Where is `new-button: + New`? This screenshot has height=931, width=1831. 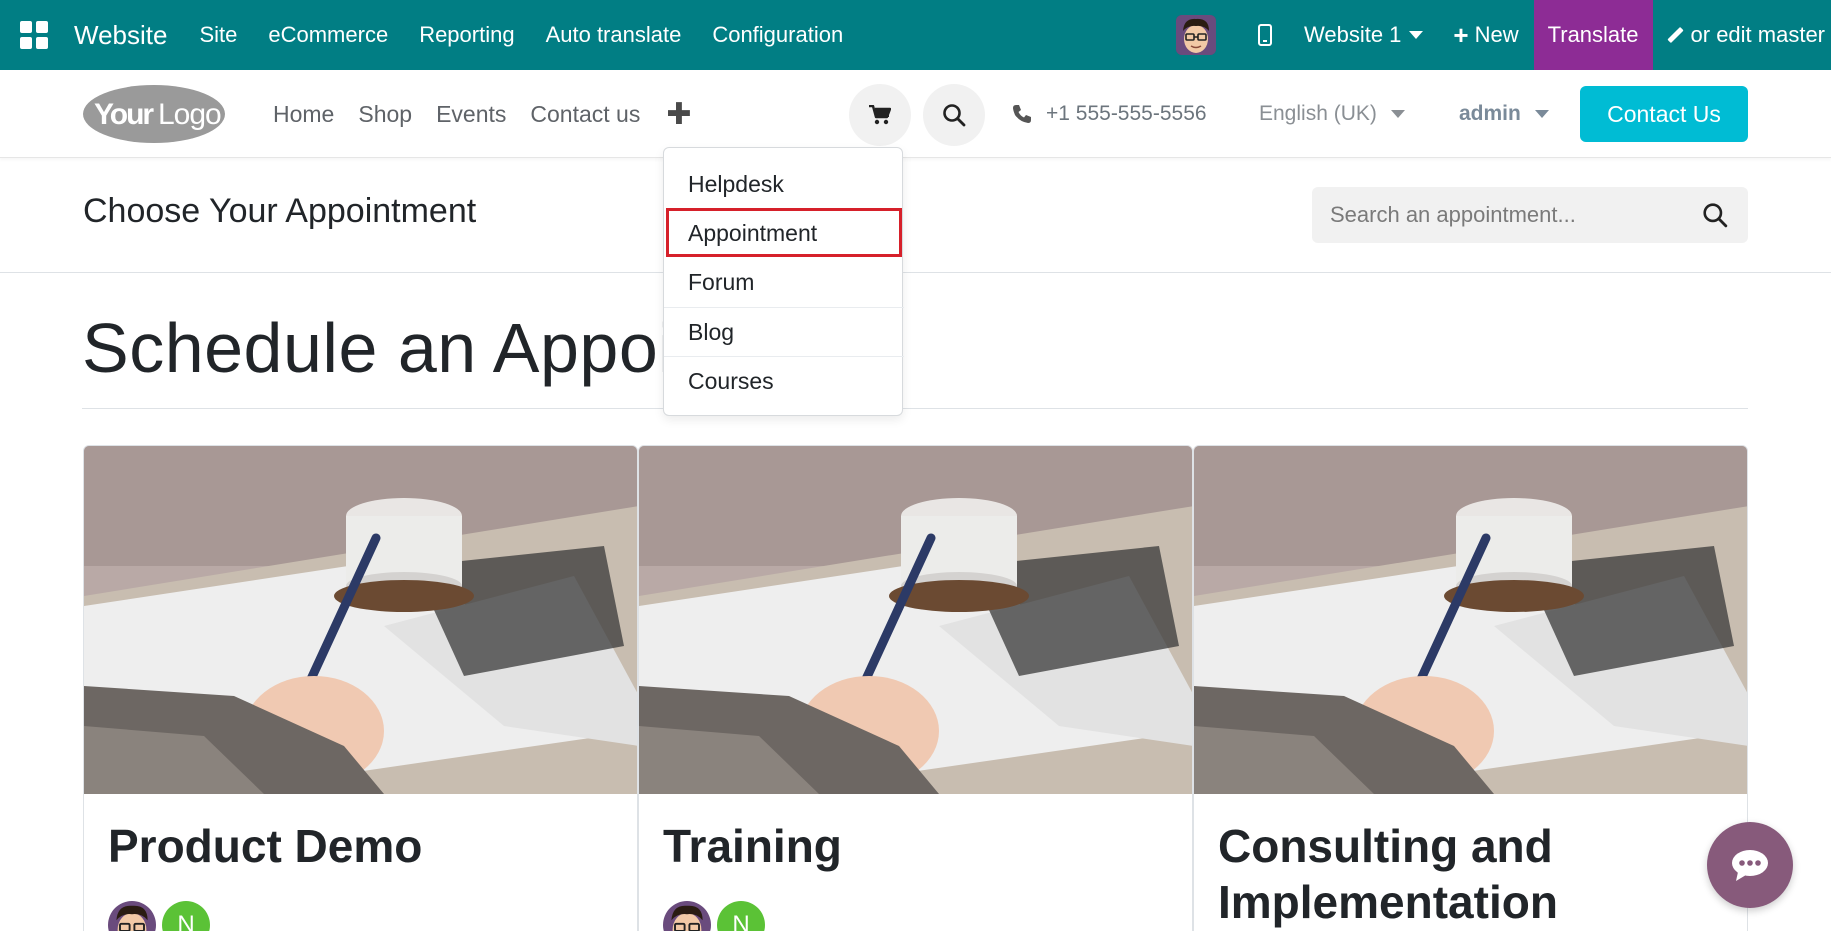 new-button: + New is located at coordinates (1485, 35).